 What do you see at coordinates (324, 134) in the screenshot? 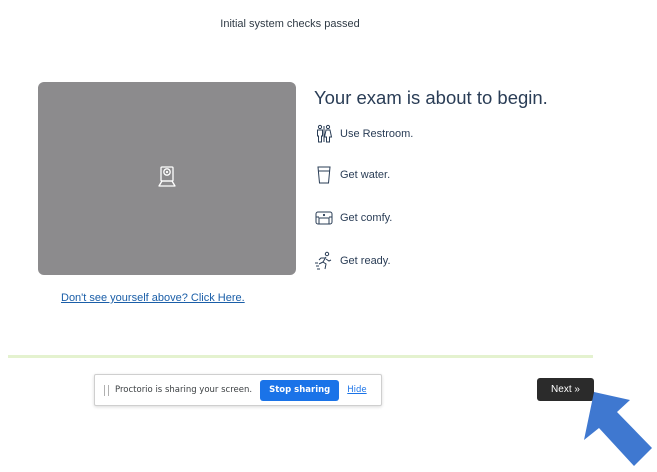
I see `restroom-icon` at bounding box center [324, 134].